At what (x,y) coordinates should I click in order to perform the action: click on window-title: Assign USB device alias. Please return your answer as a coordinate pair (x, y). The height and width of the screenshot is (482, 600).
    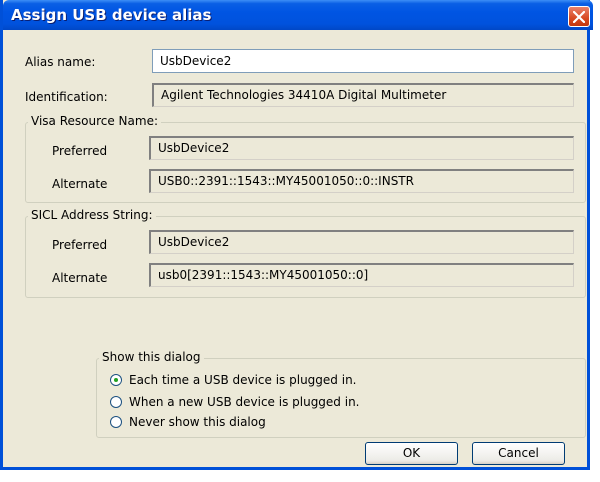
    Looking at the image, I should click on (111, 15).